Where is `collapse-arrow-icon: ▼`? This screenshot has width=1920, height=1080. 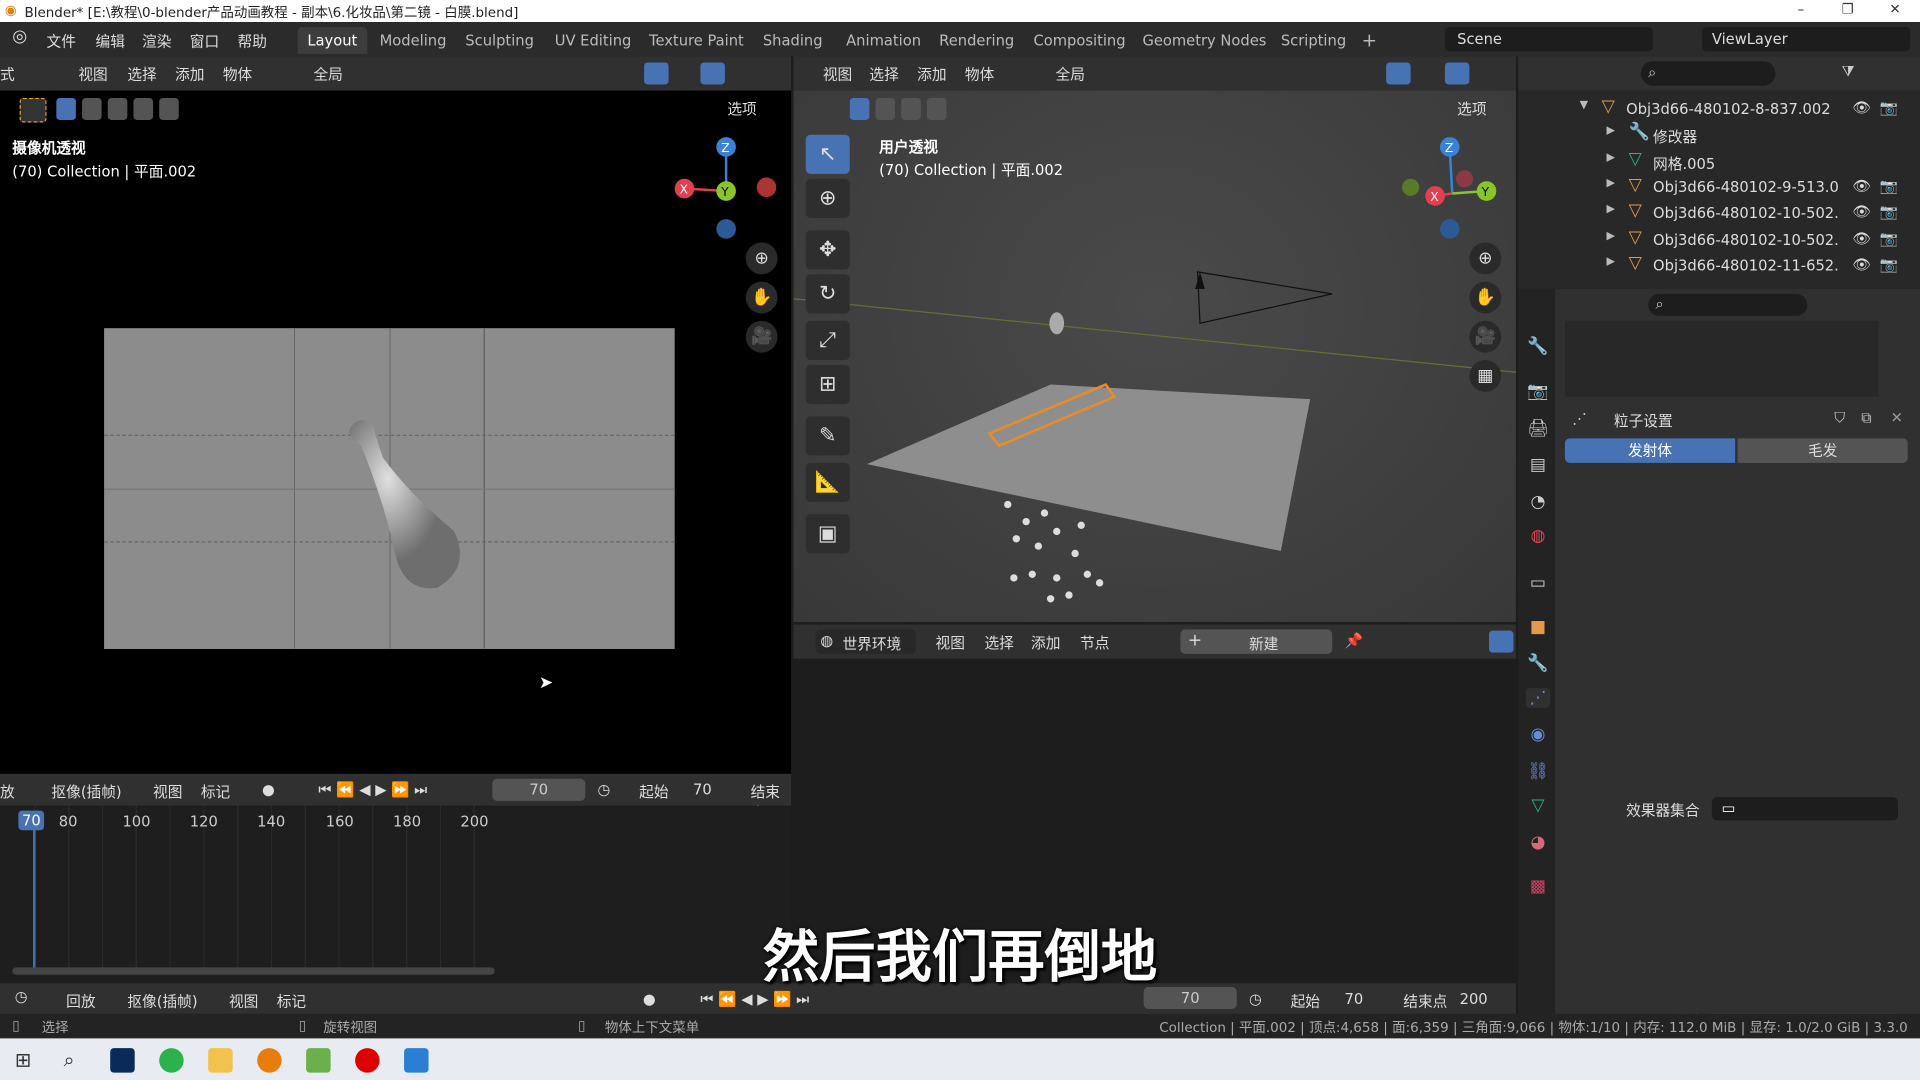
collapse-arrow-icon: ▼ is located at coordinates (1584, 105).